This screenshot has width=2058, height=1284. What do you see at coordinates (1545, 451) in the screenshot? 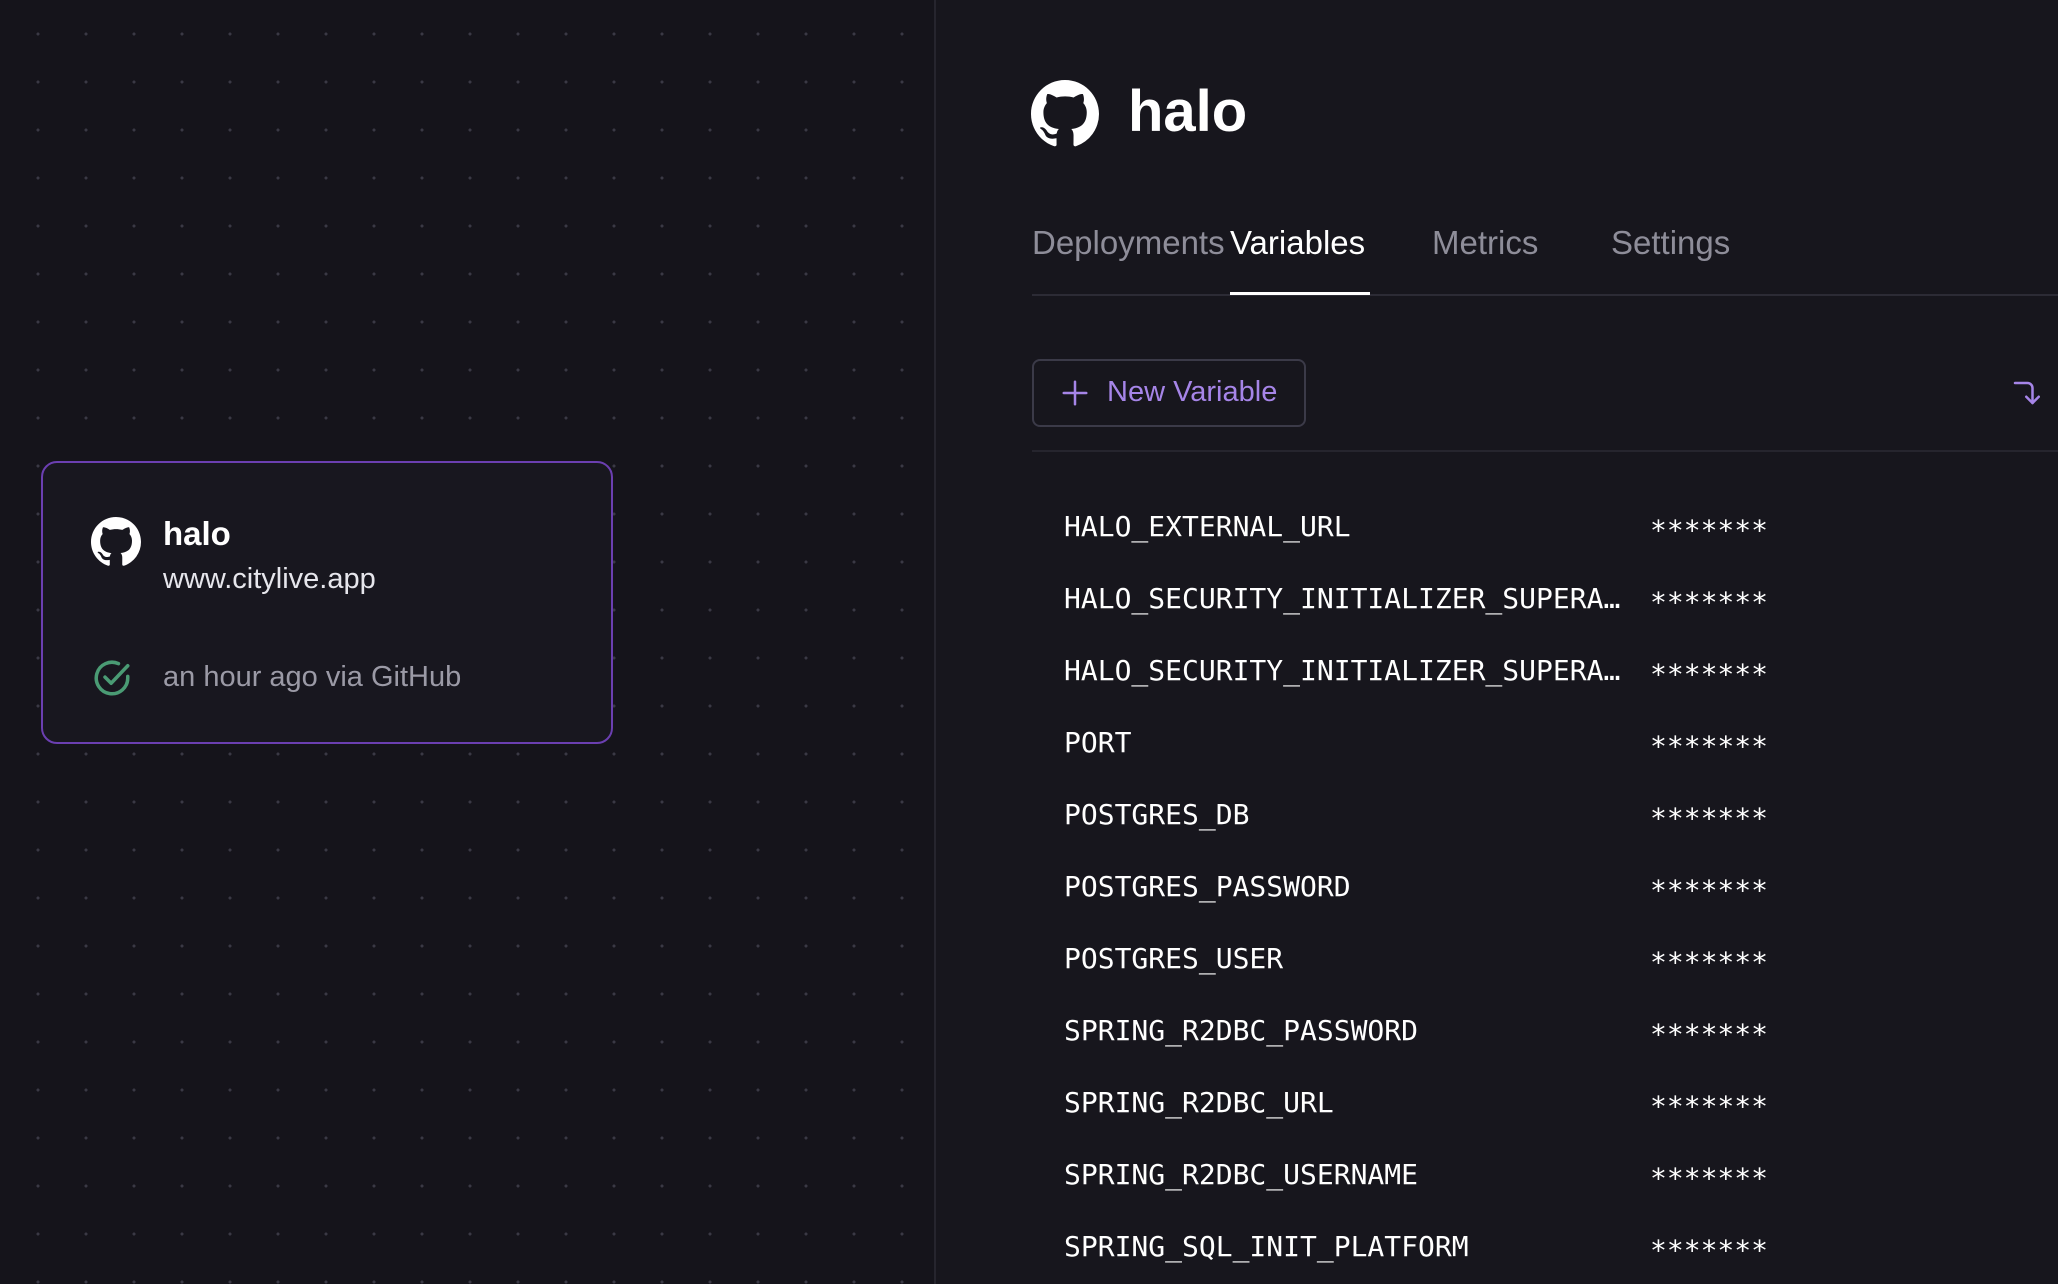
I see `variables-separator` at bounding box center [1545, 451].